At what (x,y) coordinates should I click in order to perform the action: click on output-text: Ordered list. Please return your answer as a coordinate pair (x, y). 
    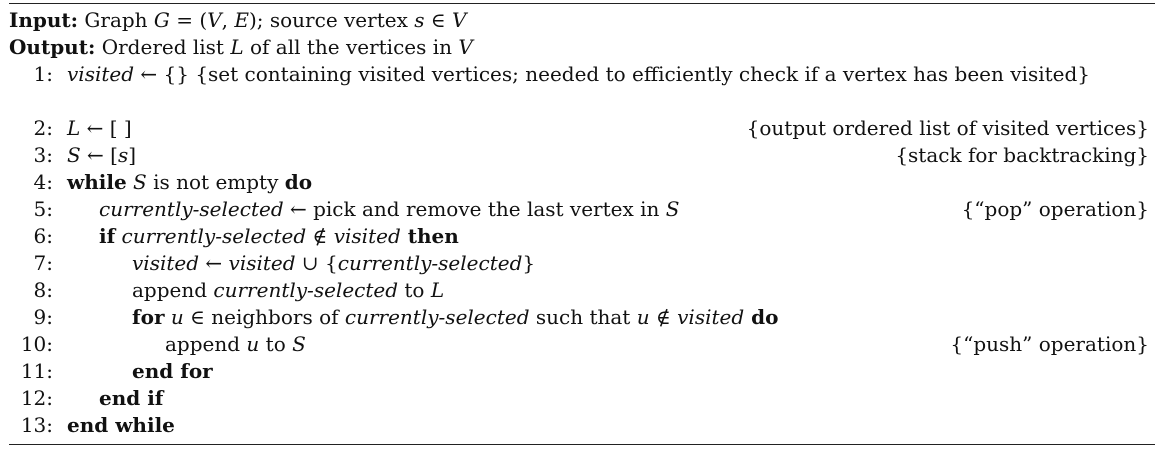
    Looking at the image, I should click on (166, 47).